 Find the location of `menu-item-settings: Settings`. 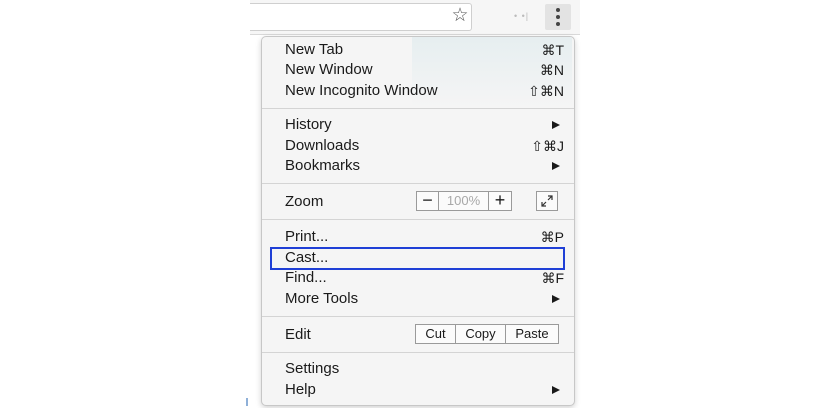

menu-item-settings: Settings is located at coordinates (418, 369).